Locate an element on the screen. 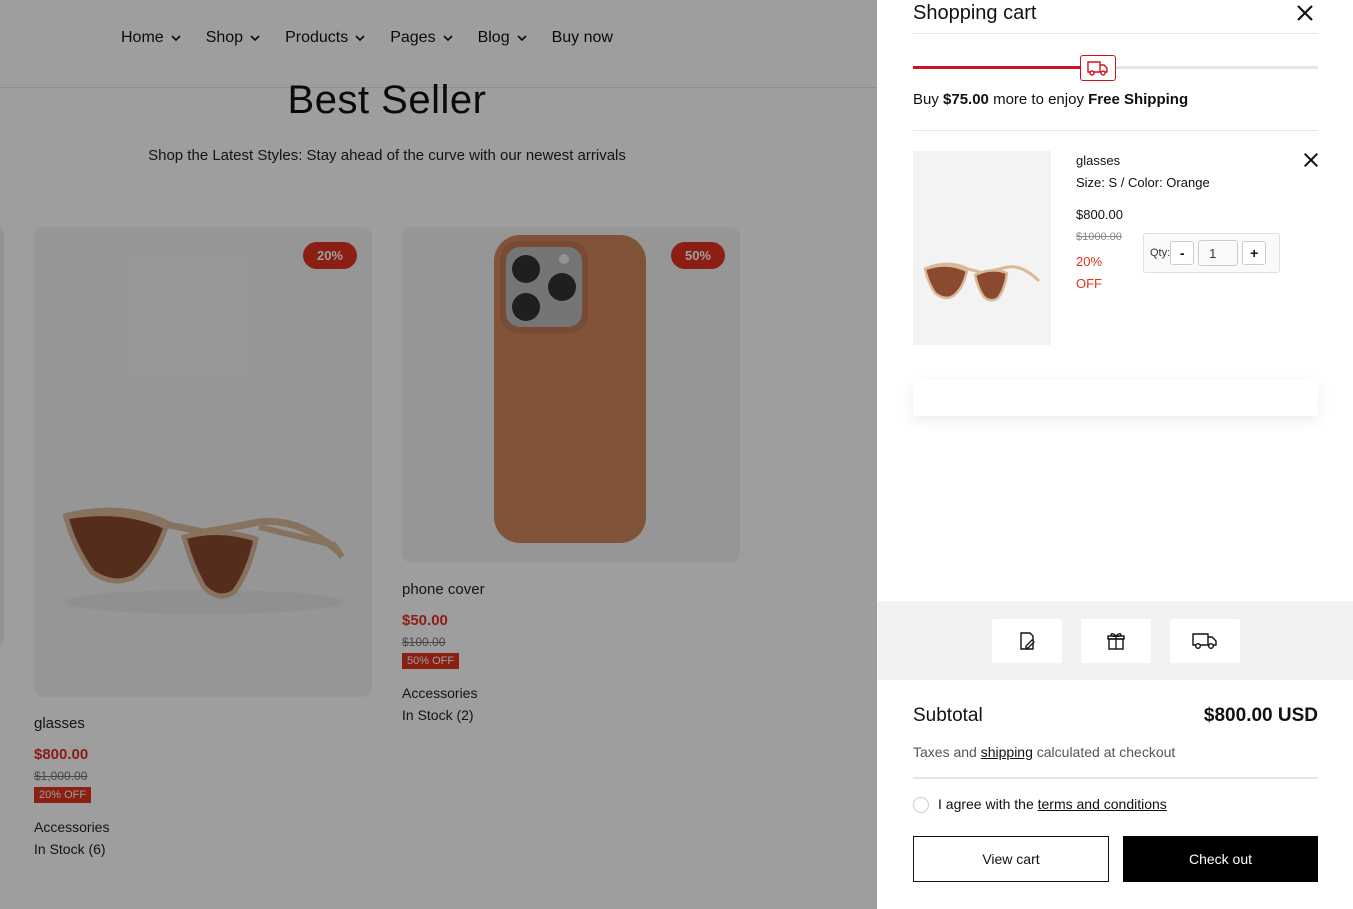 This screenshot has height=909, width=1353. checkout-button: Check out is located at coordinates (1220, 859).